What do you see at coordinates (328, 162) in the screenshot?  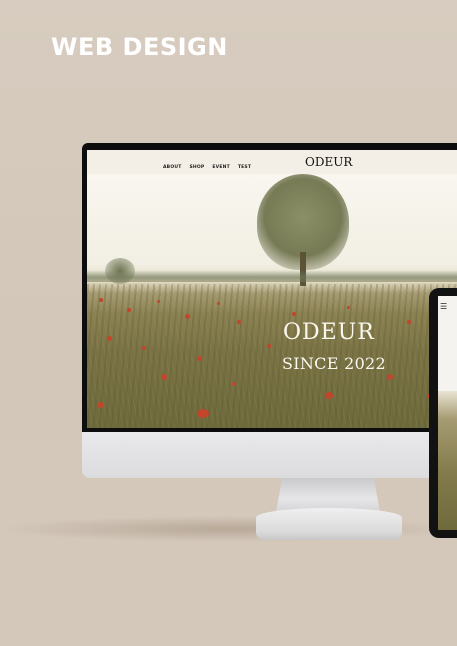 I see `site-logo: ODEUR` at bounding box center [328, 162].